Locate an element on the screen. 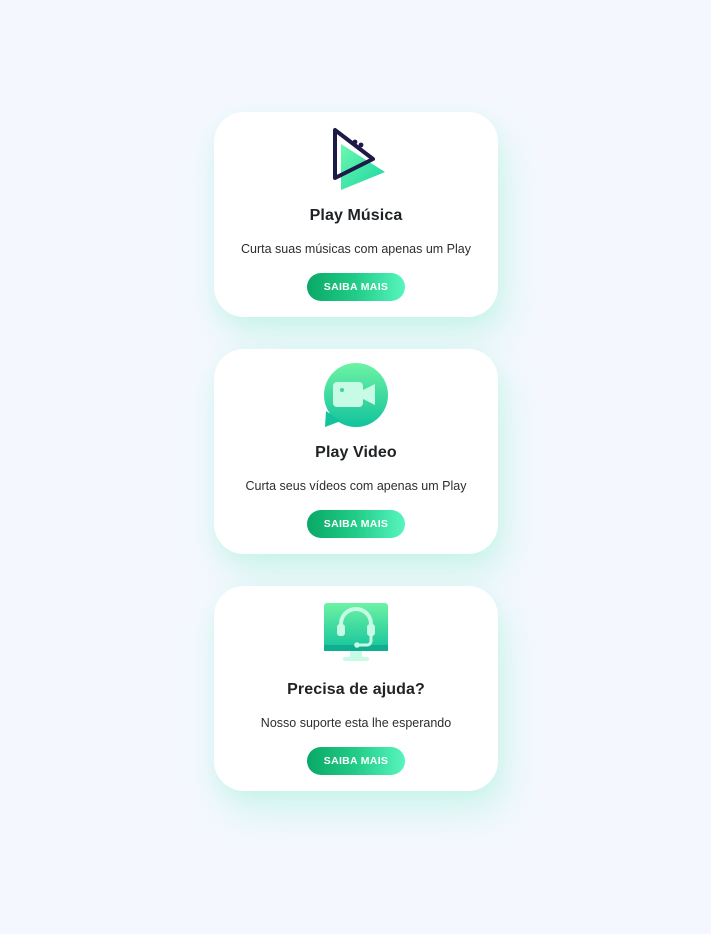 This screenshot has height=934, width=711. video-camera-chat-icon is located at coordinates (356, 396).